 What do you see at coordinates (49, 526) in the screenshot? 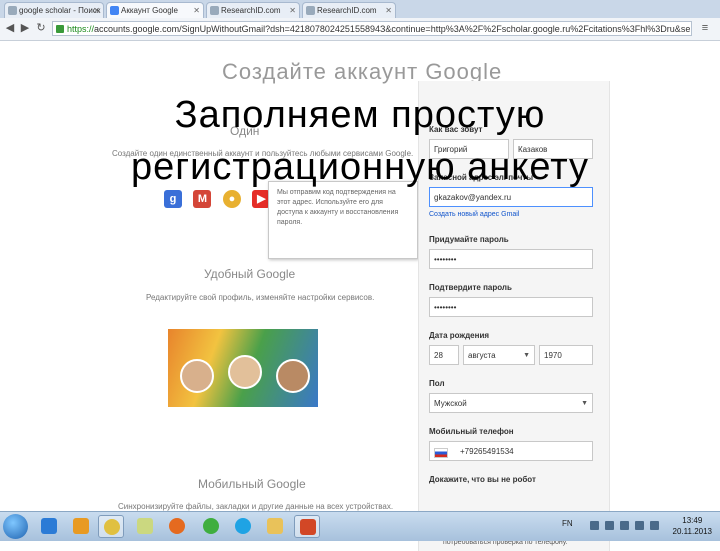
I see `ie-icon` at bounding box center [49, 526].